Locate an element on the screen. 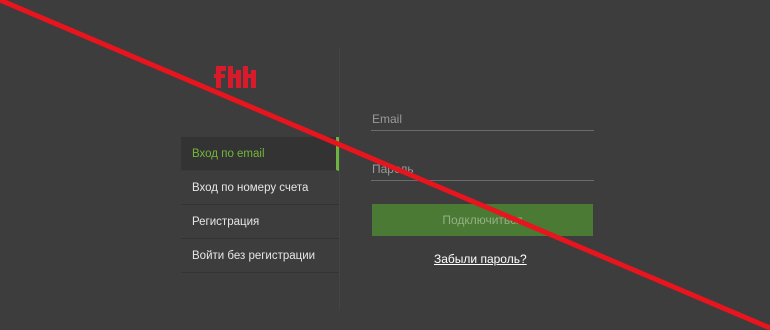  menu-item-email-login: Вход по email is located at coordinates (260, 154).